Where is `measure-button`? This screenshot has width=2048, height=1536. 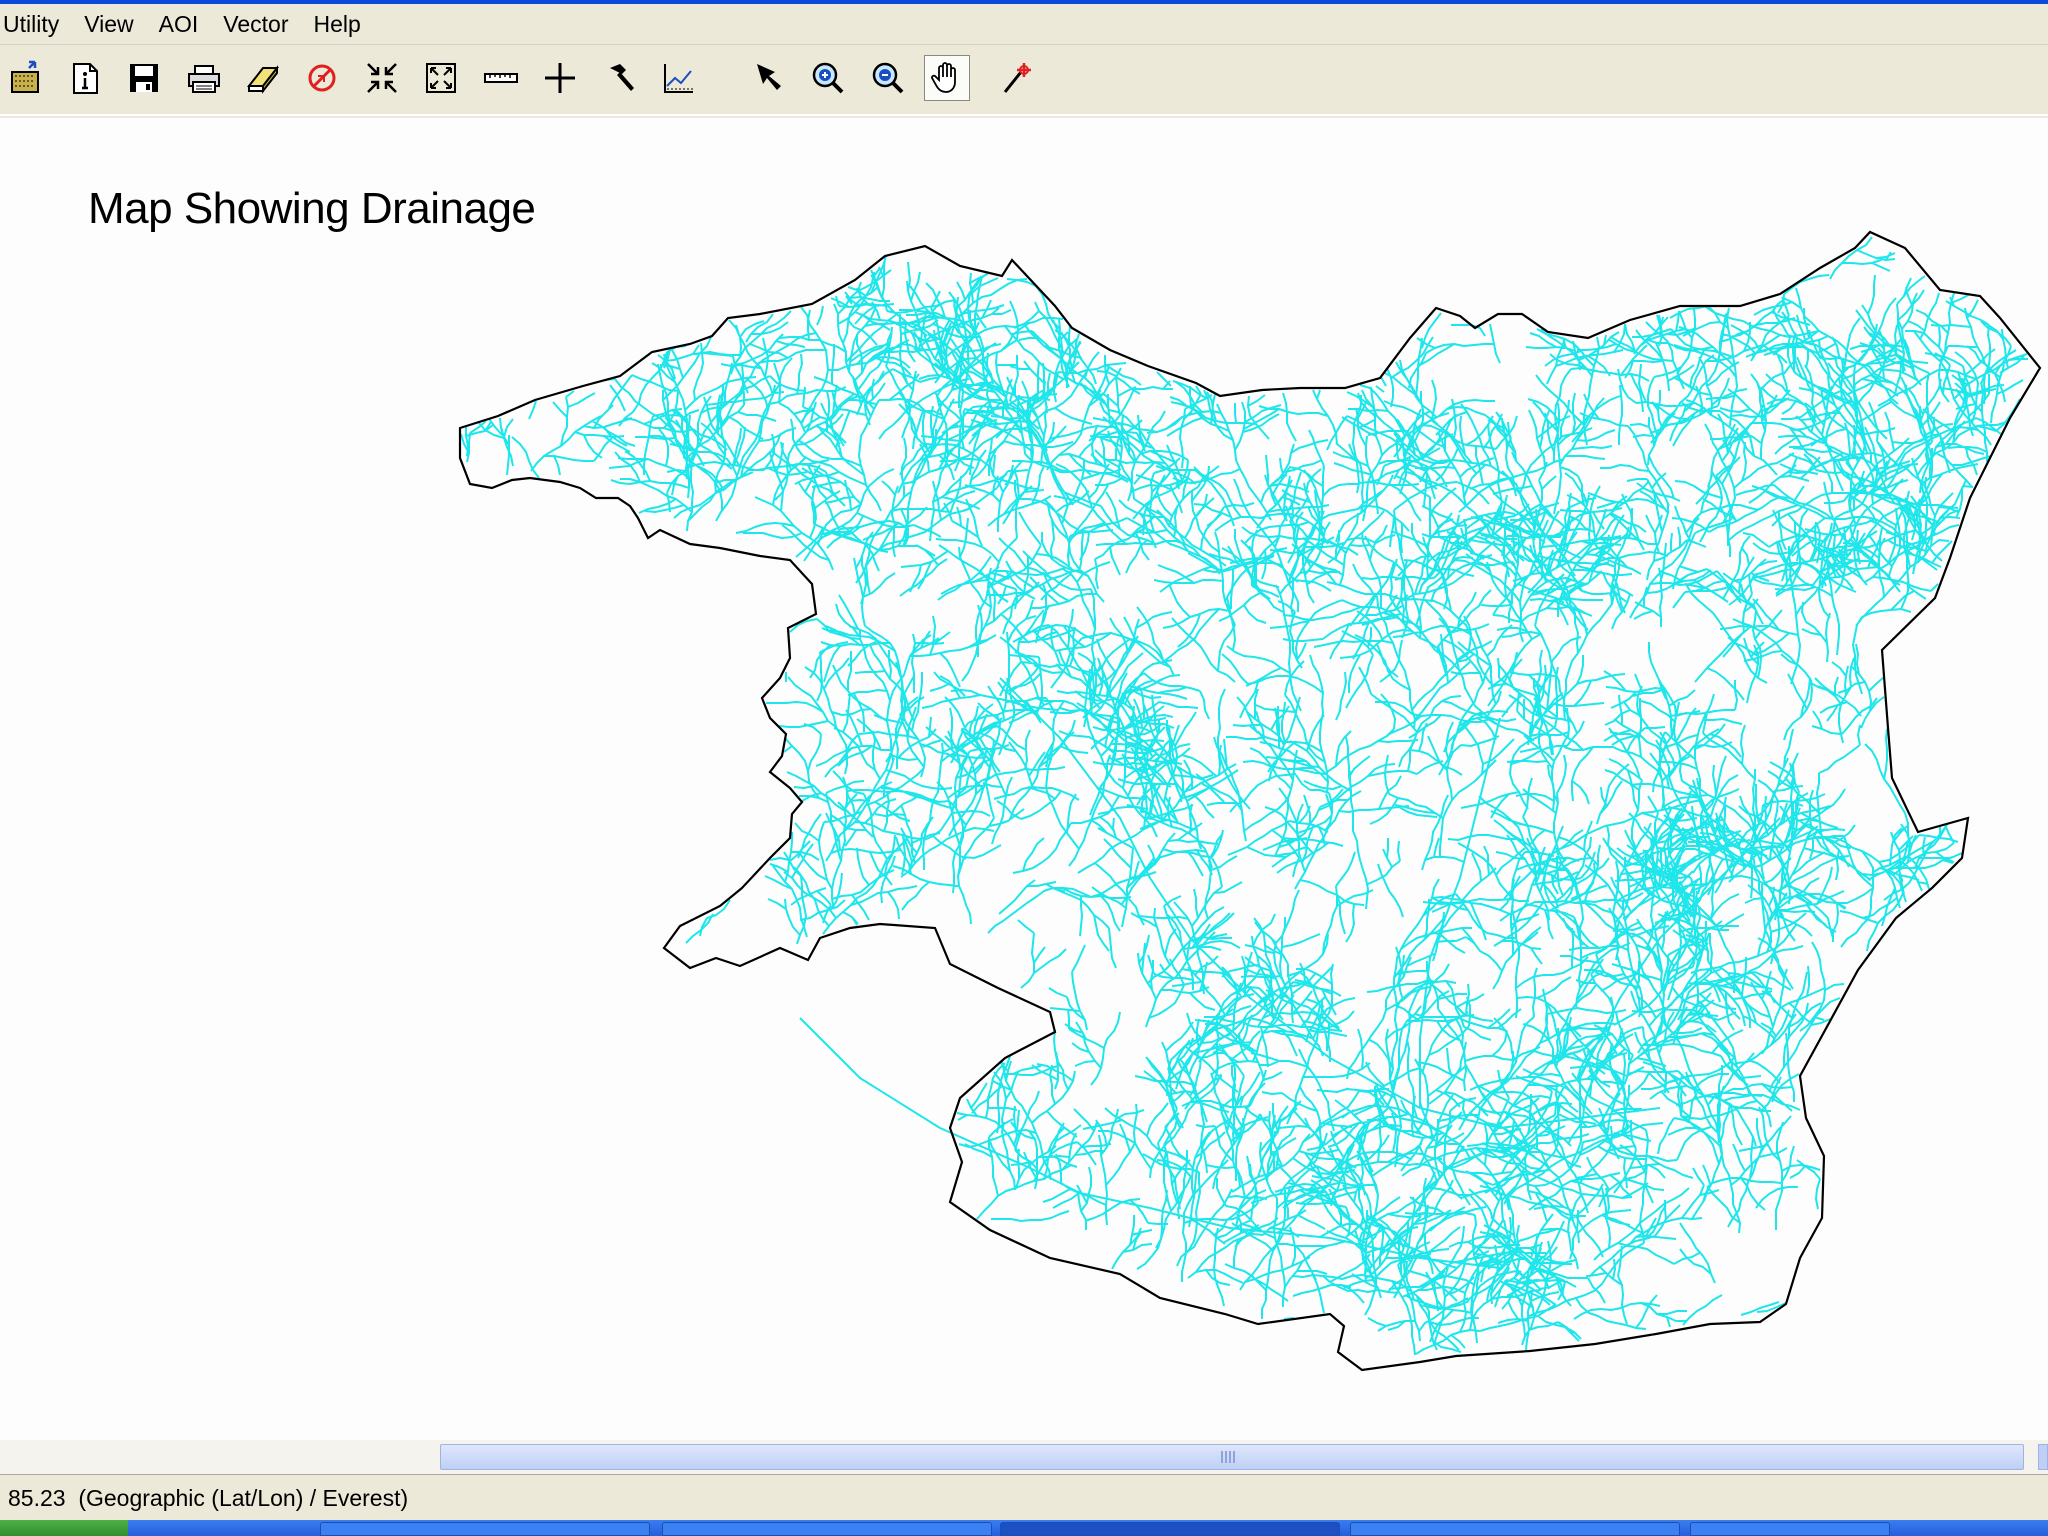 measure-button is located at coordinates (501, 78).